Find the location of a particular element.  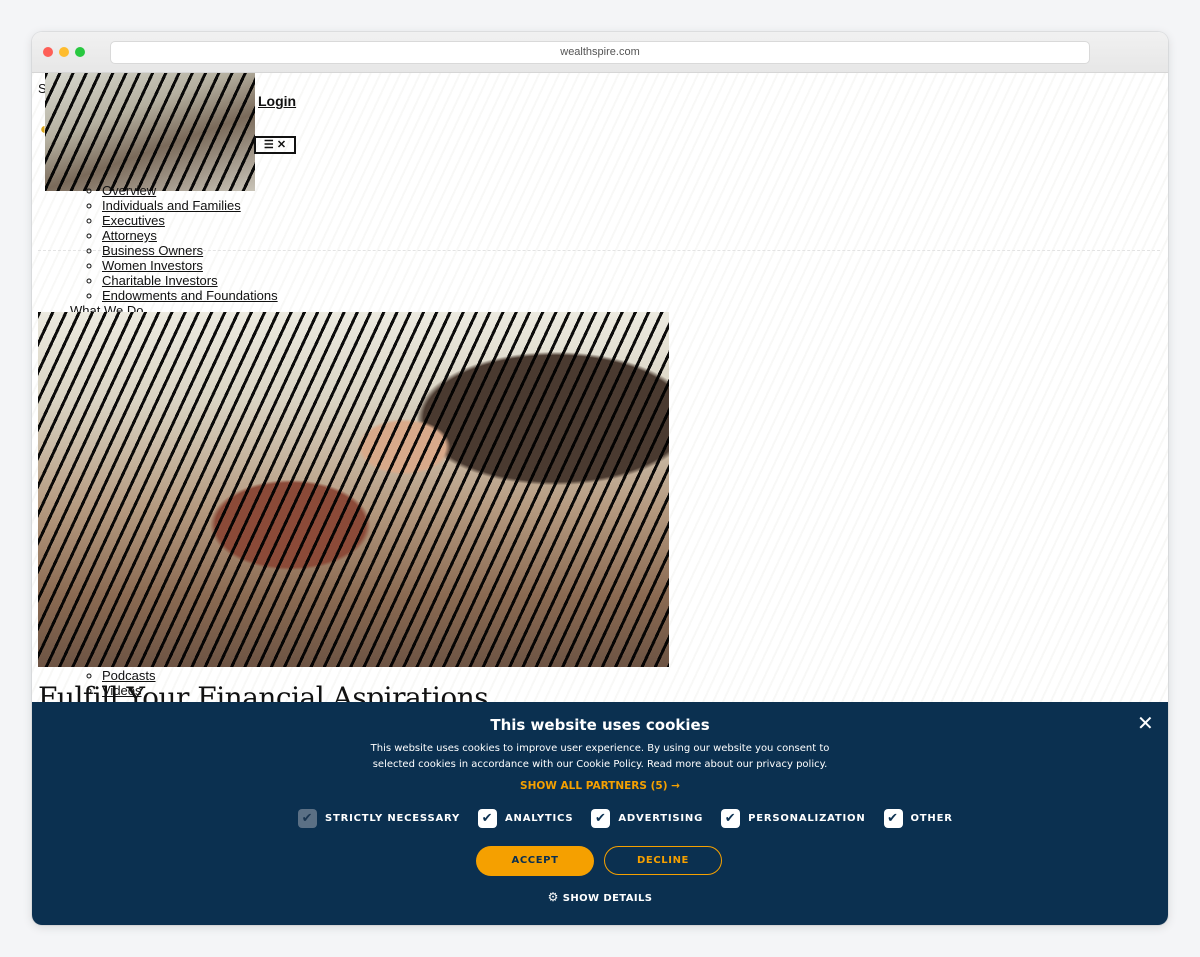

submenu-item: Overview is located at coordinates (190, 190).